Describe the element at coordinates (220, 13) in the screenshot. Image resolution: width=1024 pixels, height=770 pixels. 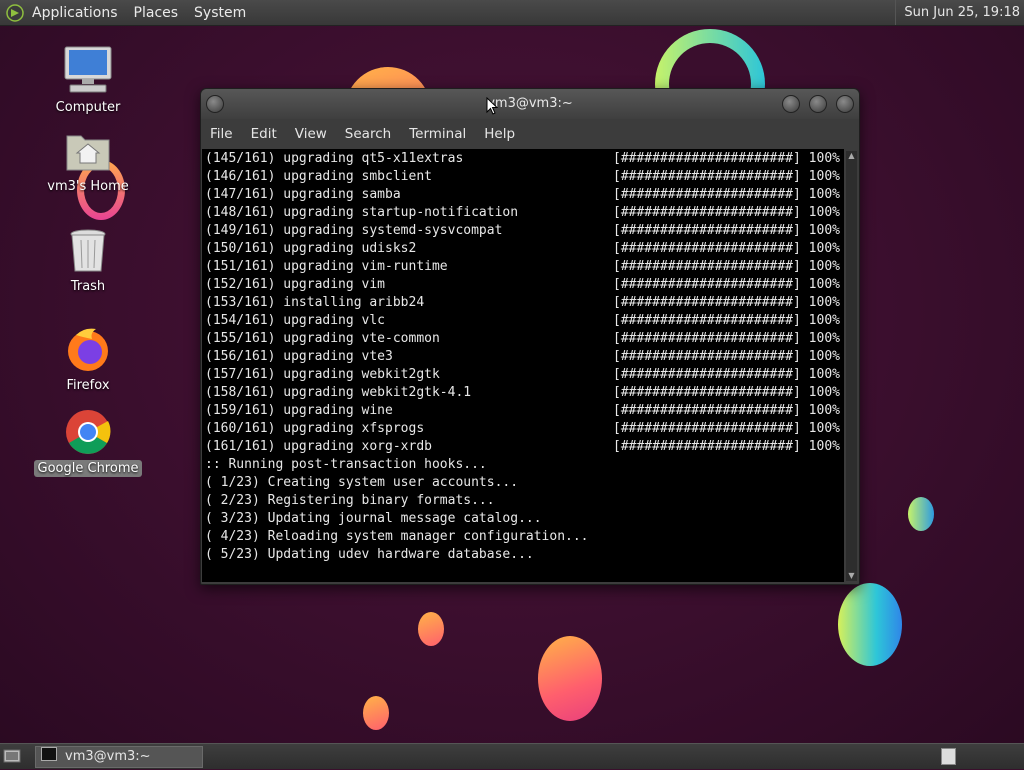
I see `menu-system: System` at that location.